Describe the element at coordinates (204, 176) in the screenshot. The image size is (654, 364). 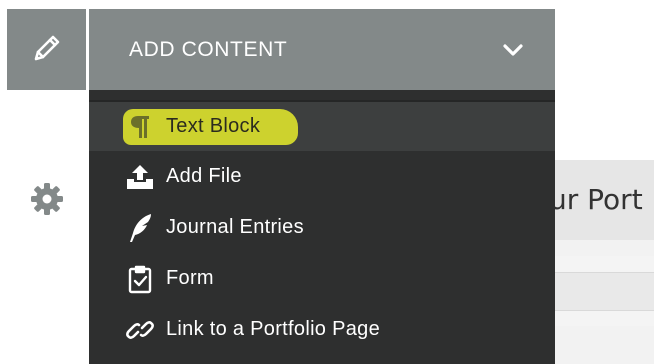
I see `menu-item-label: Add File` at that location.